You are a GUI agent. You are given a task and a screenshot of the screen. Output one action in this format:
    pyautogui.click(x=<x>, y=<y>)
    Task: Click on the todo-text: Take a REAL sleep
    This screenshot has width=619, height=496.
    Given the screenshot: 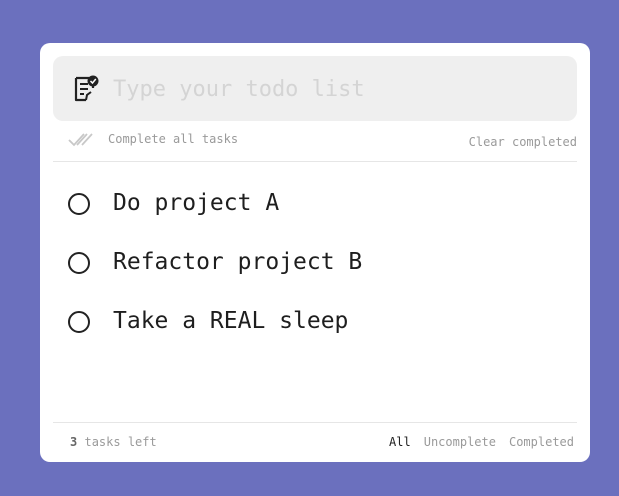 What is the action you would take?
    pyautogui.click(x=230, y=321)
    